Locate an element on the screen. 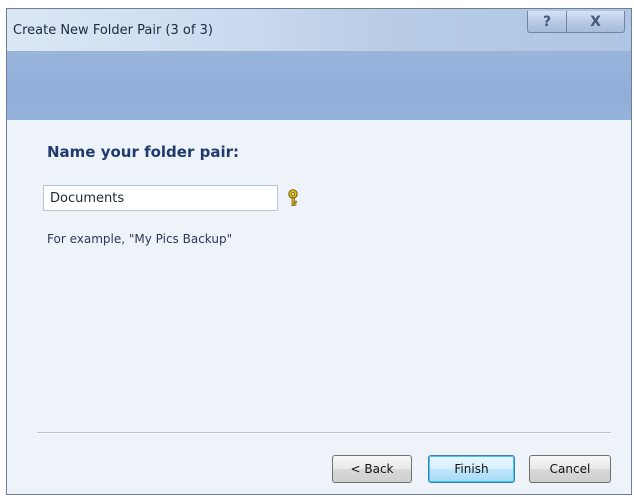  close-button: X is located at coordinates (596, 22).